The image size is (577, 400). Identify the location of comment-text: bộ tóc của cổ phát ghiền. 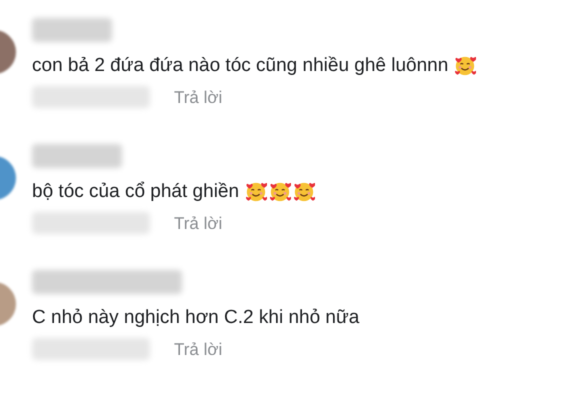
(136, 192).